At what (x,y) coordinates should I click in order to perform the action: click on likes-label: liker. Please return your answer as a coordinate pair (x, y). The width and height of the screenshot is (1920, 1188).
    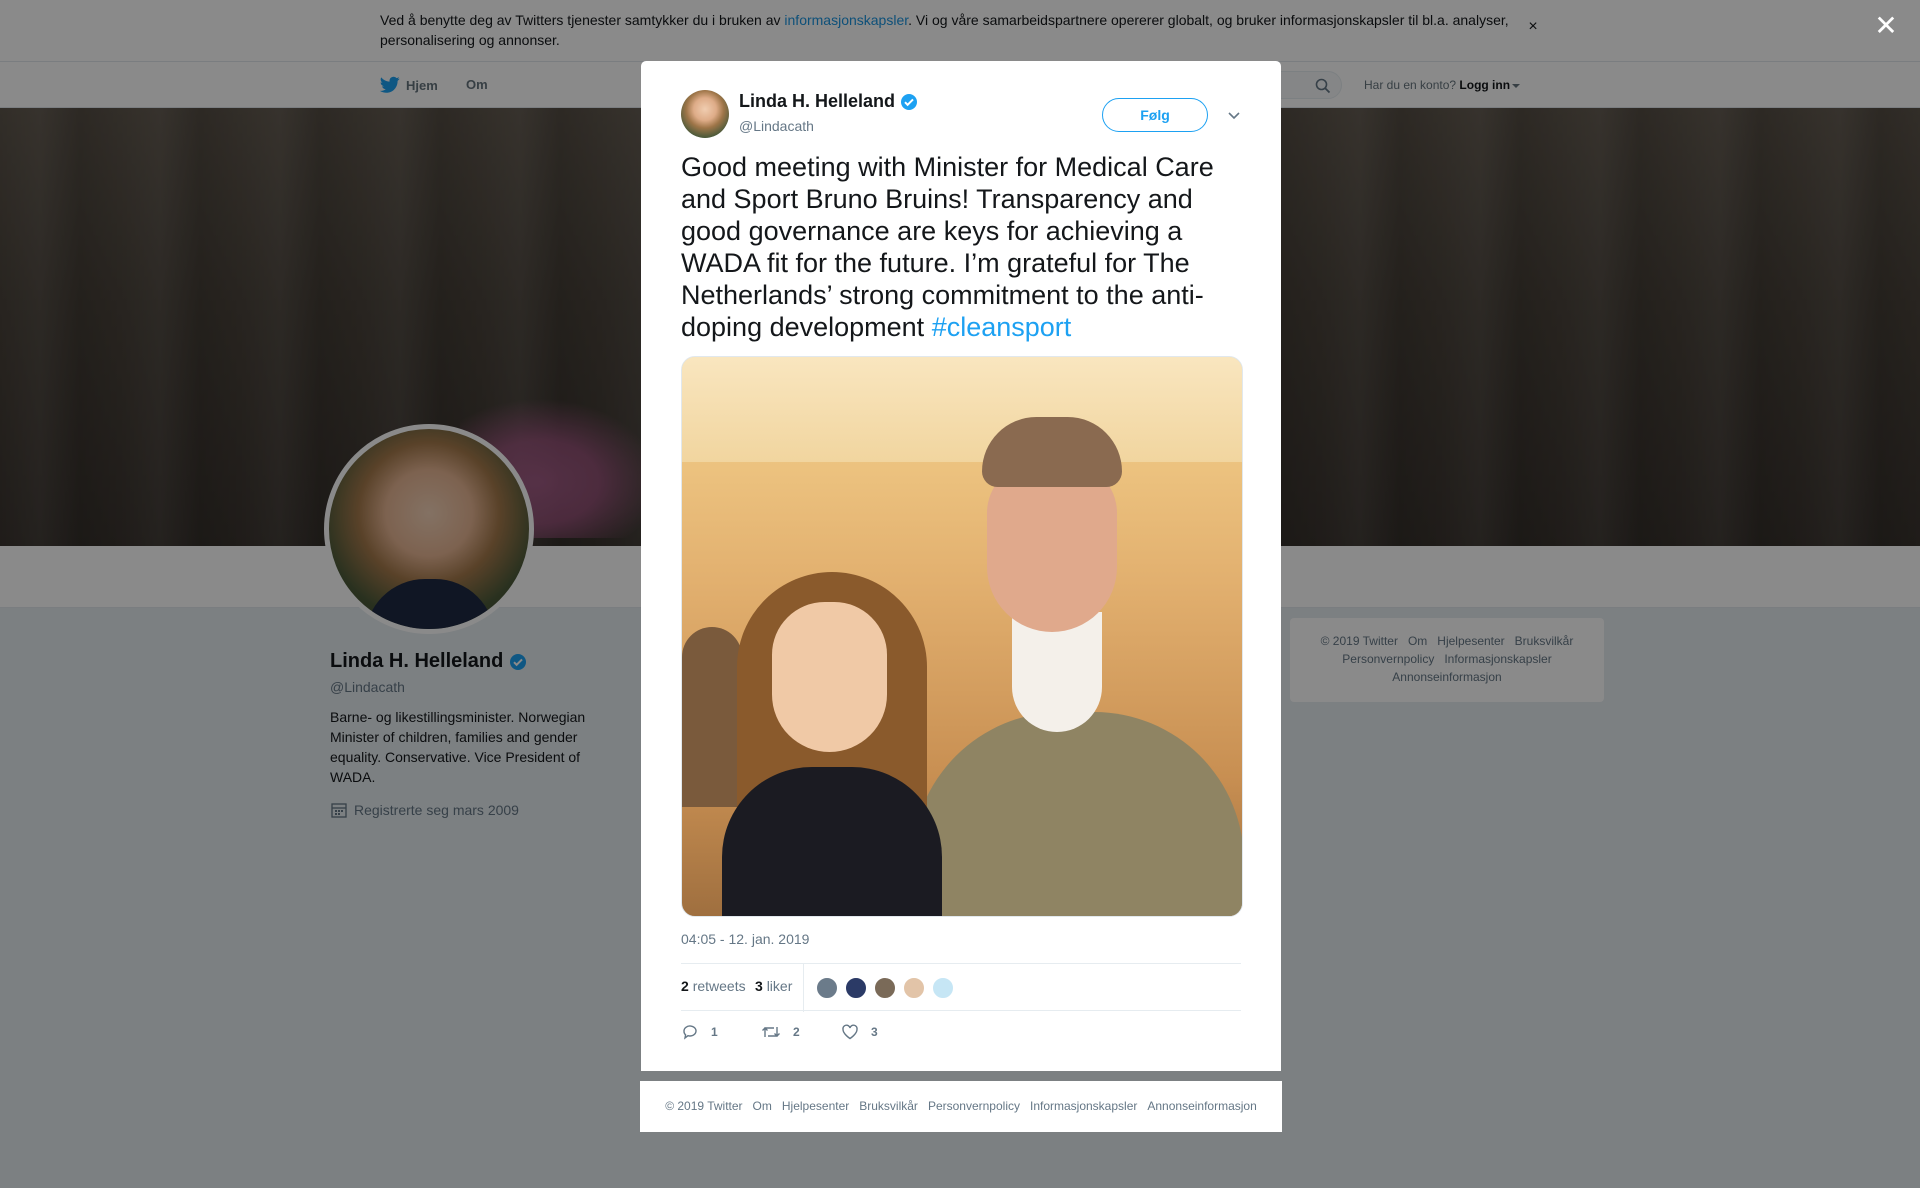
    Looking at the image, I should click on (779, 986).